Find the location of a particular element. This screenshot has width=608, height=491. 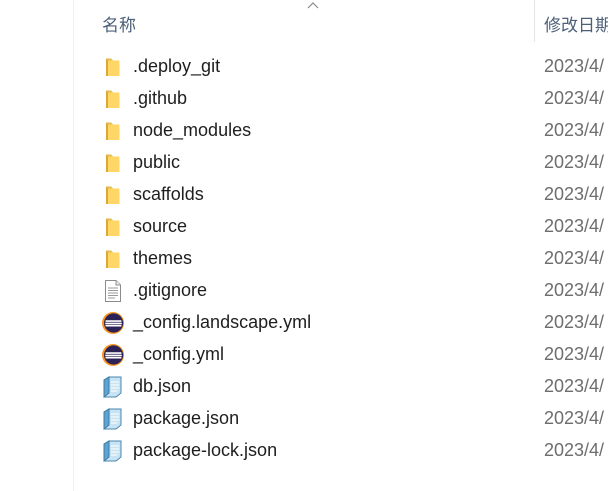

file-row: scaffolds 2023/4/ is located at coordinates (341, 195).